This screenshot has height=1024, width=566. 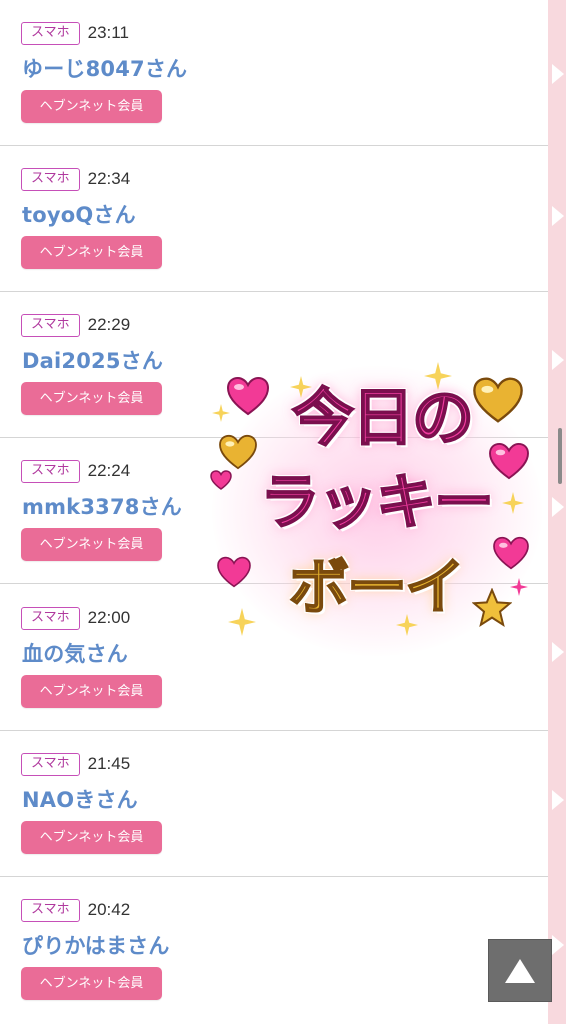 I want to click on item-header: スマホ 22:00, so click(x=75, y=618).